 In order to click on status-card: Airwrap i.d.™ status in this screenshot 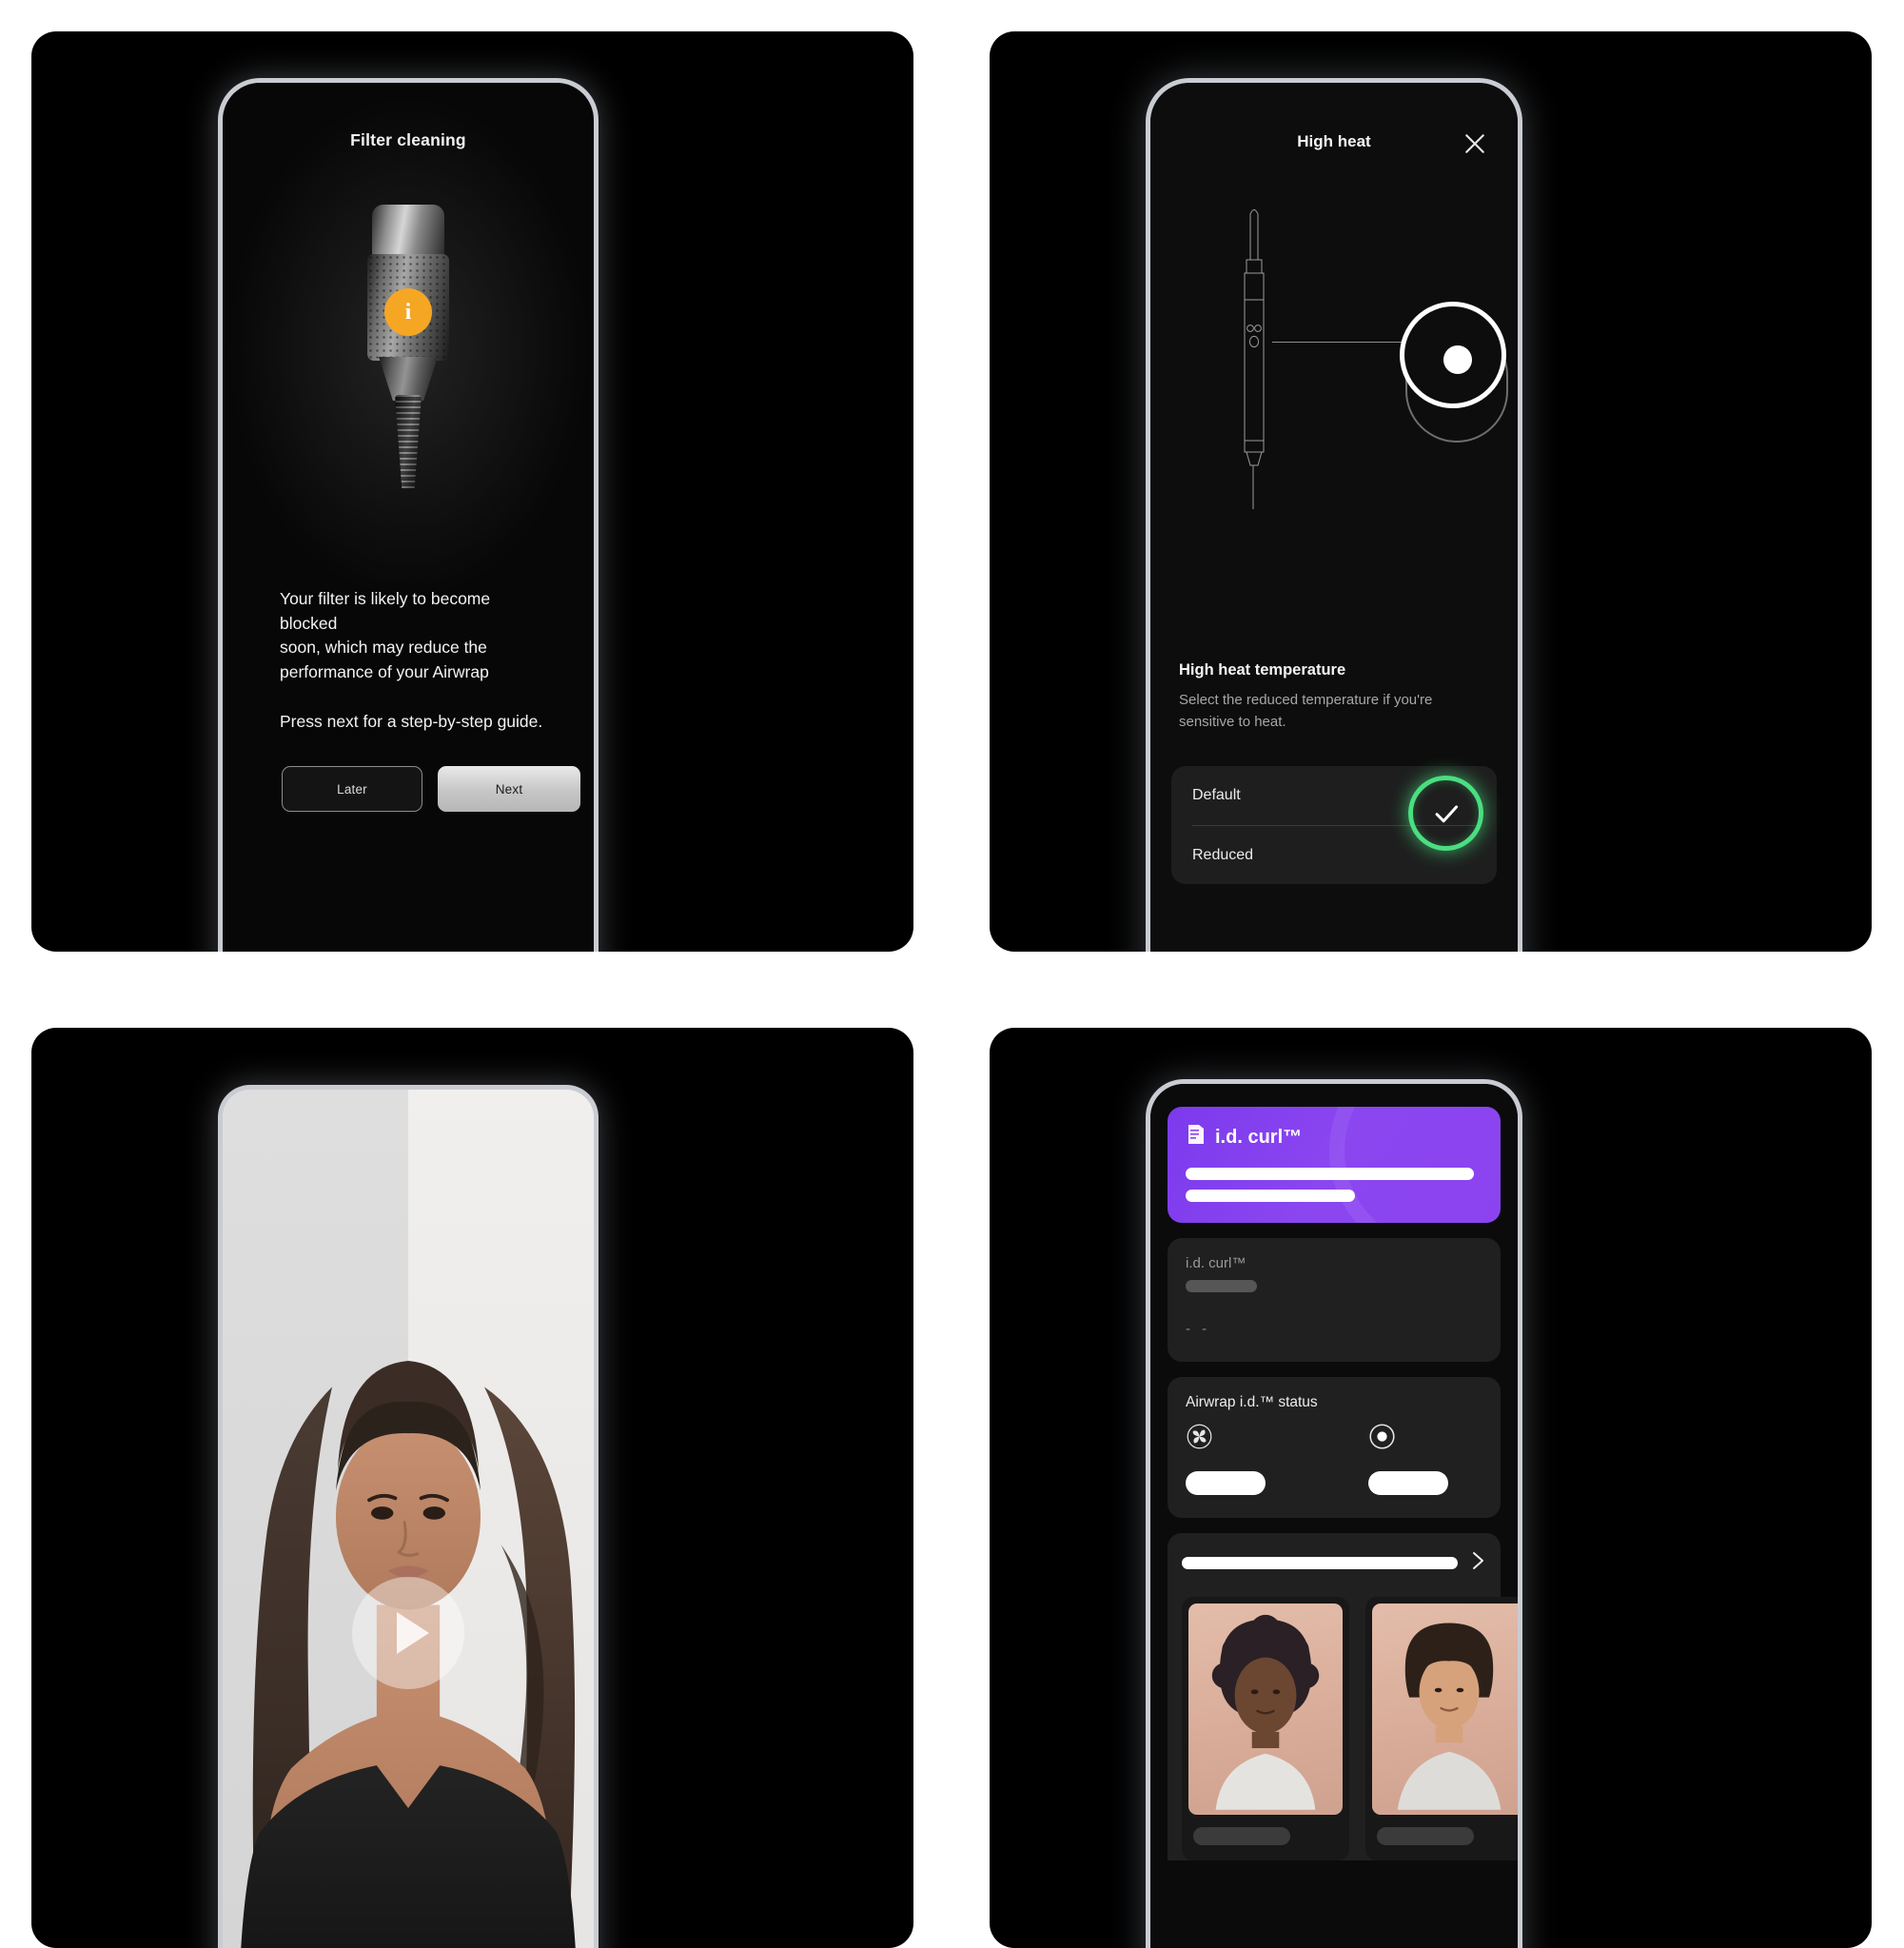, I will do `click(1334, 1447)`.